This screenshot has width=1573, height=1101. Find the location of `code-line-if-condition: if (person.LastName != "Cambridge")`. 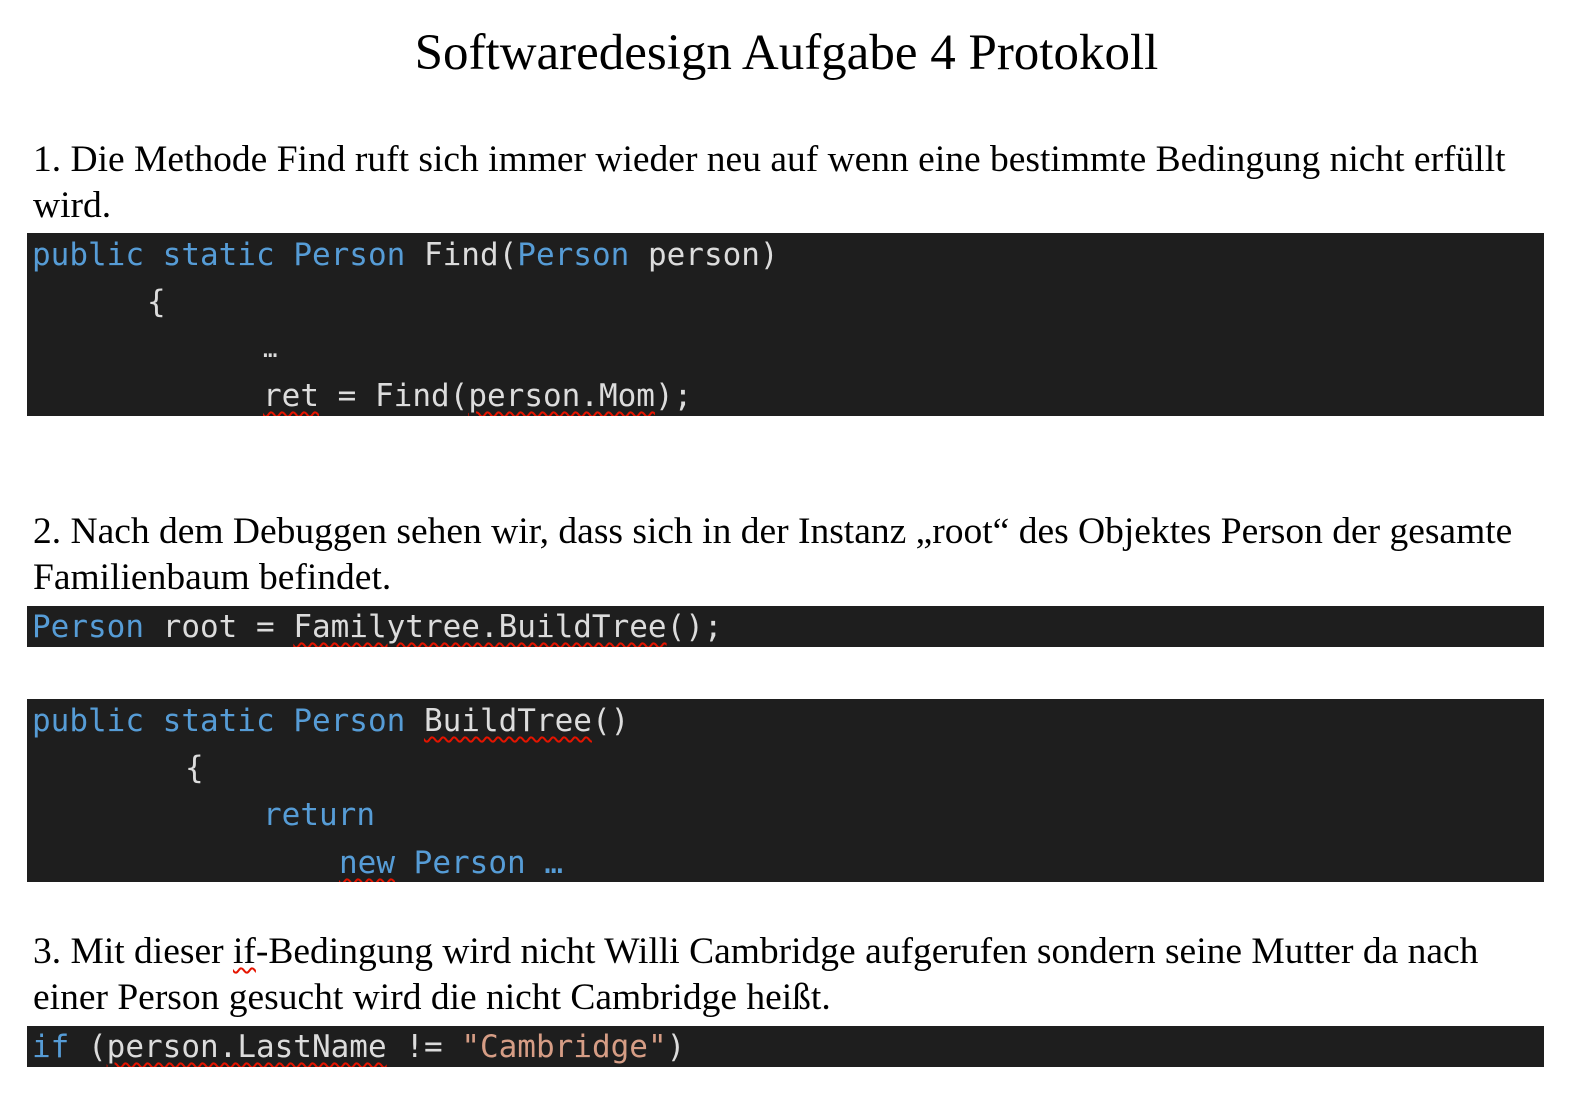

code-line-if-condition: if (person.LastName != "Cambridge") is located at coordinates (358, 1047).